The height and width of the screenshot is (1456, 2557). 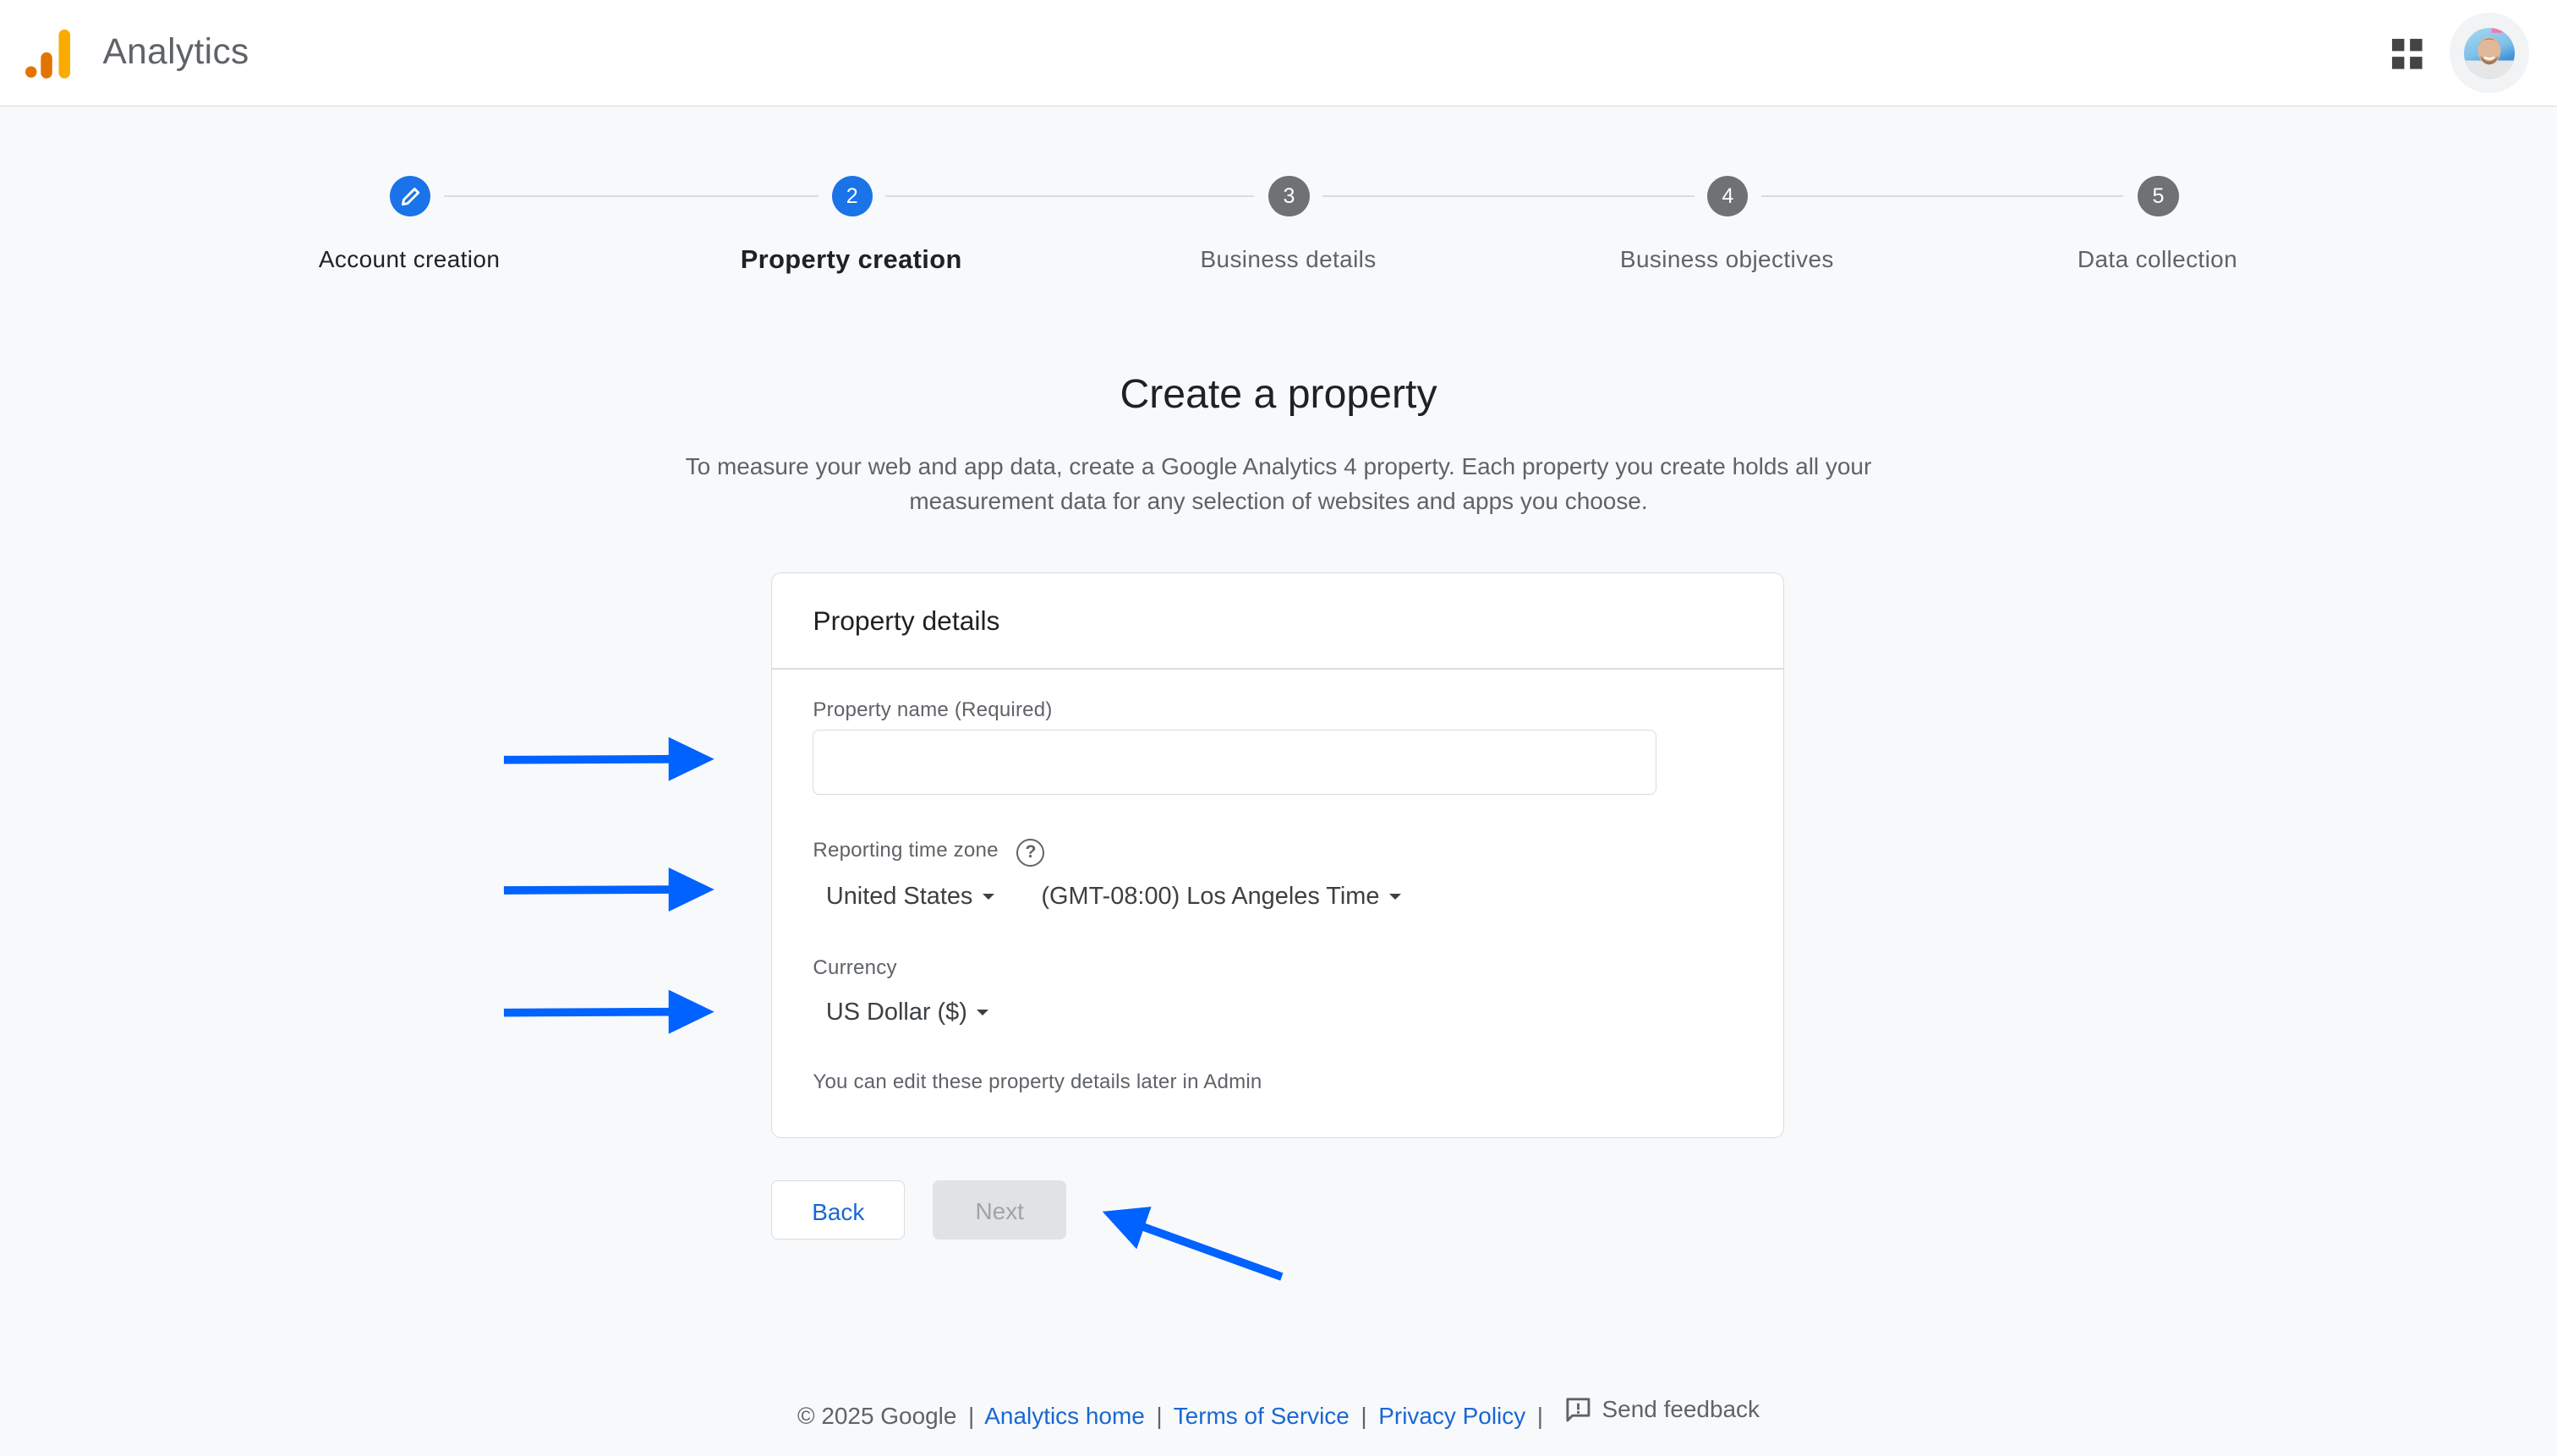 I want to click on feedback-icon, so click(x=1578, y=1410).